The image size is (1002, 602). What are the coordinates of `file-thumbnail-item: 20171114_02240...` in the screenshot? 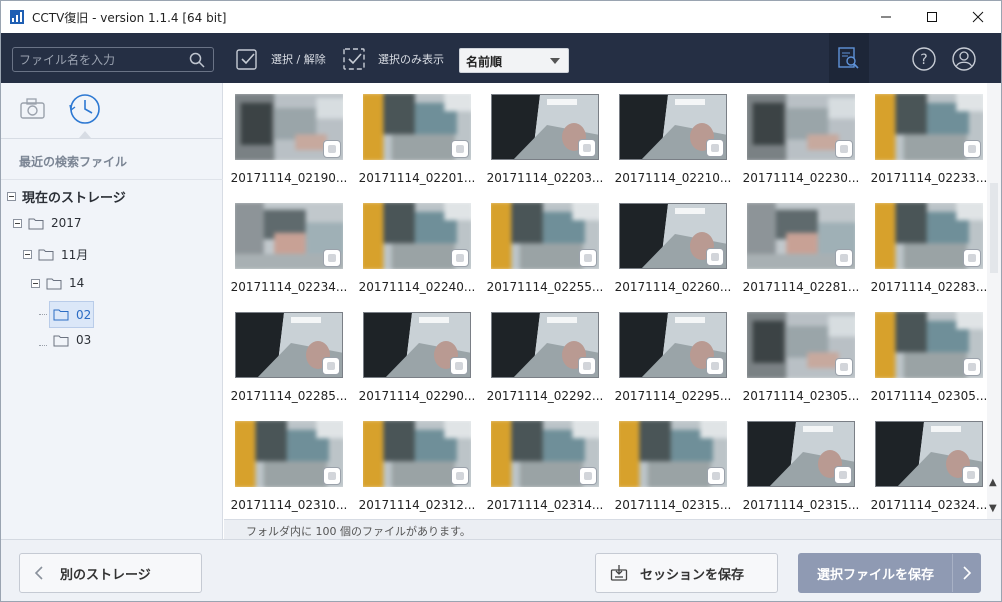 It's located at (417, 245).